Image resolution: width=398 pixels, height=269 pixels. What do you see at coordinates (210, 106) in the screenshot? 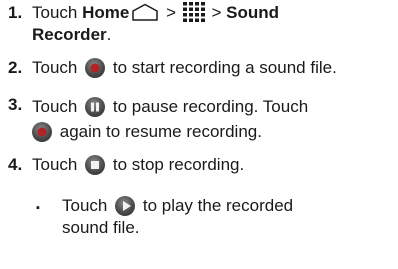
I see `step-description: to pause recording. Touch` at bounding box center [210, 106].